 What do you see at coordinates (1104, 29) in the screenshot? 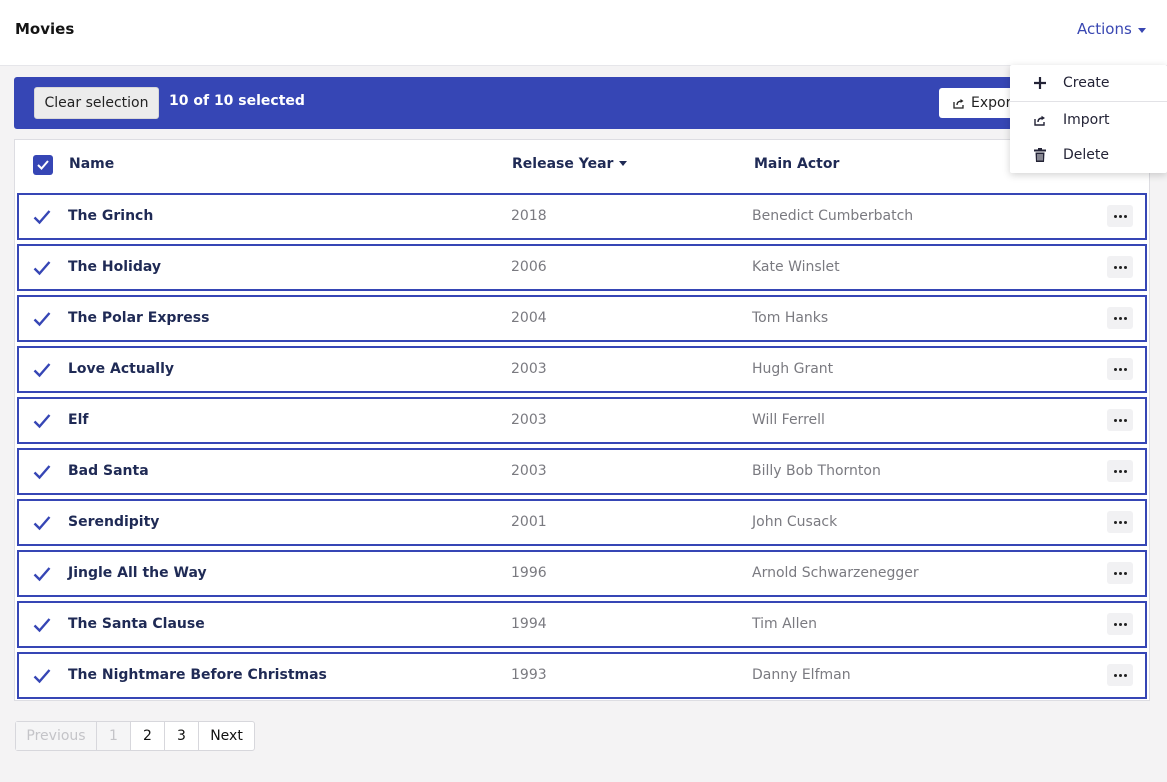
I see `actions-label: Actions` at bounding box center [1104, 29].